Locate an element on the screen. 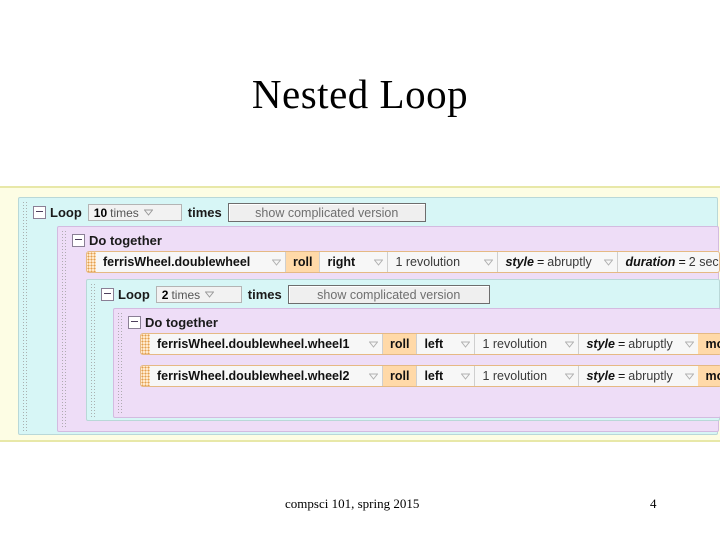  statement-target-dropdown: ferrisWheel.doublewheel.wheel2 is located at coordinates (266, 376).